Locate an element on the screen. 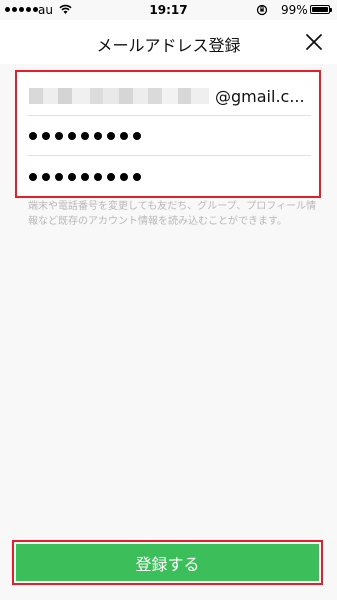  register-button: 登録する is located at coordinates (167, 562).